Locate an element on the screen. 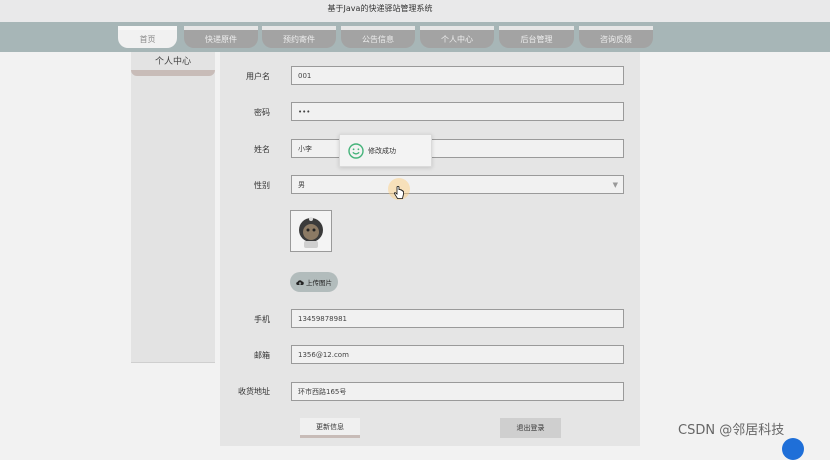 This screenshot has height=460, width=830. watermark: CSDN @邻居科技 is located at coordinates (731, 430).